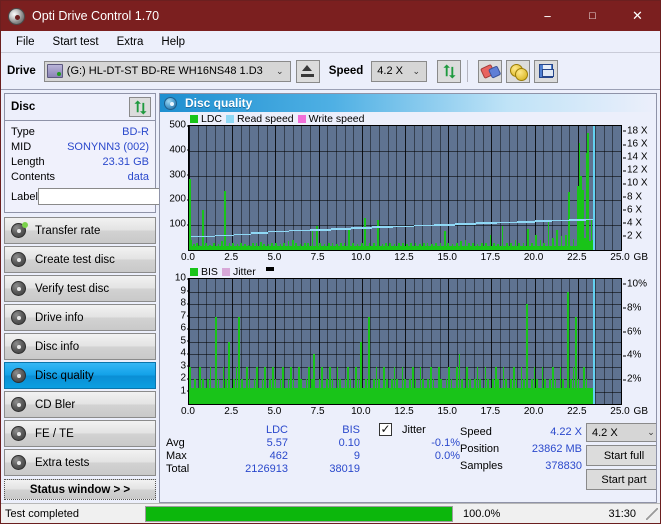  What do you see at coordinates (563, 465) in the screenshot?
I see `run-samples-value: 378830` at bounding box center [563, 465].